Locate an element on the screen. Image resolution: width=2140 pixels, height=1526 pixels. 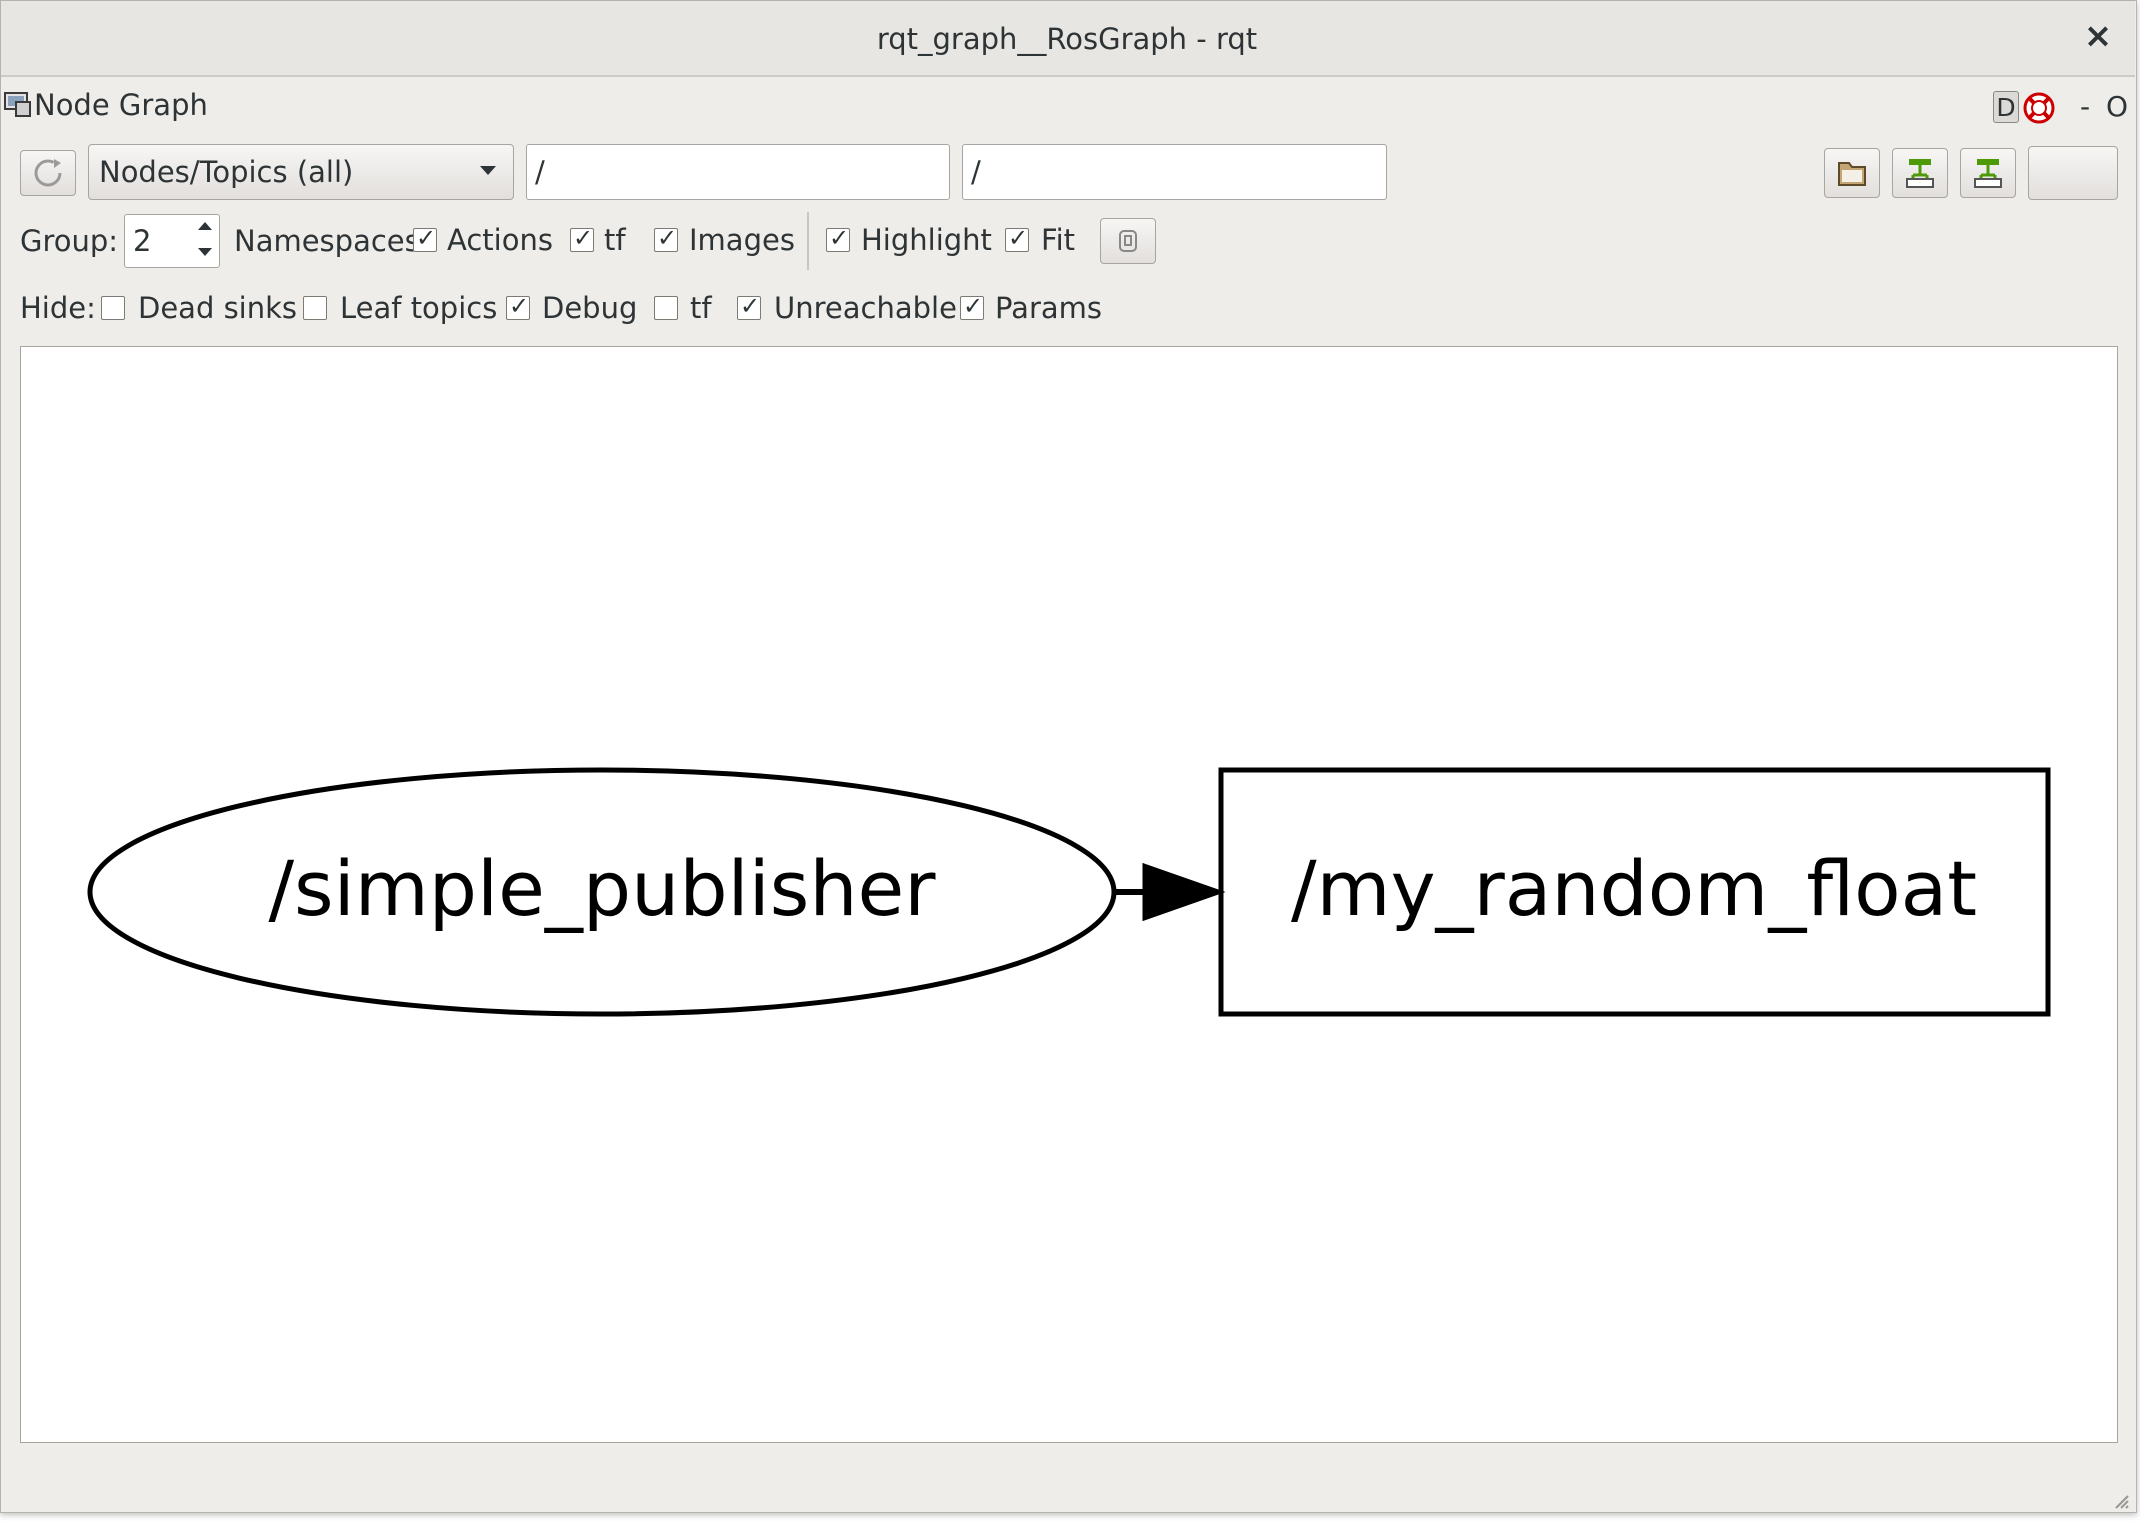
group-label: Group: is located at coordinates (69, 241).